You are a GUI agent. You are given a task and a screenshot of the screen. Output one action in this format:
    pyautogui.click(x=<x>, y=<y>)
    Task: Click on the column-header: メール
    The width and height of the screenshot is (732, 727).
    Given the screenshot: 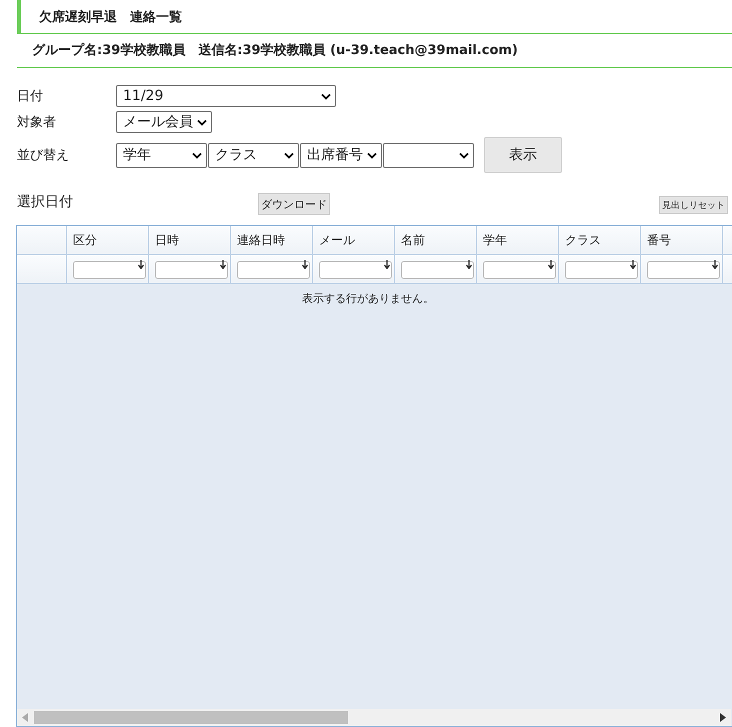 What is the action you would take?
    pyautogui.click(x=354, y=240)
    